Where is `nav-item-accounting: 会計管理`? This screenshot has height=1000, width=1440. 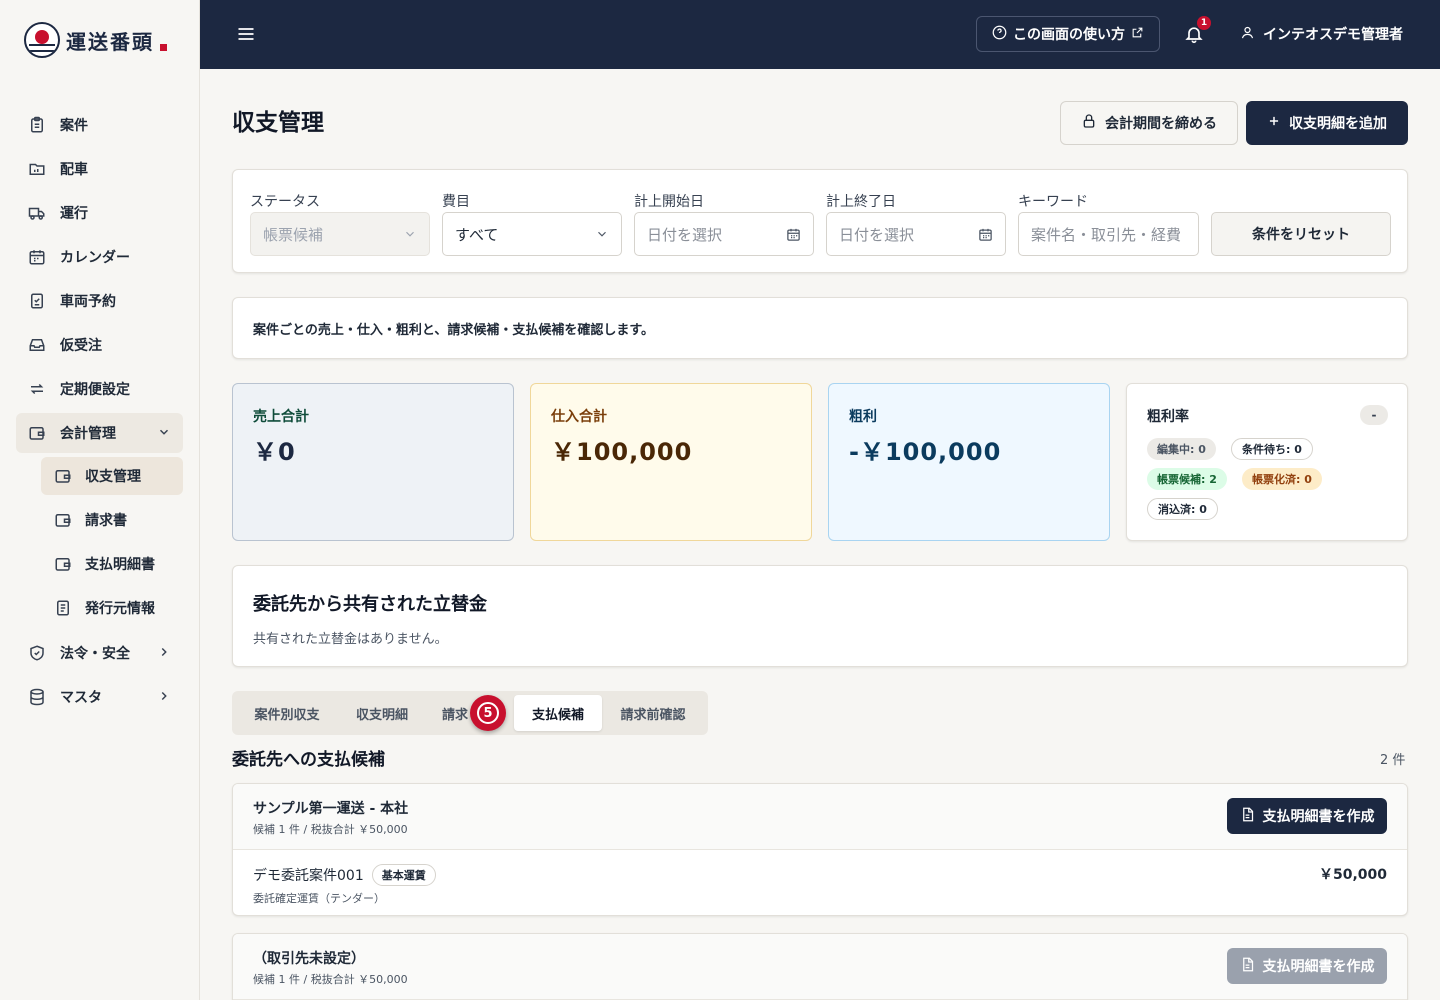
nav-item-accounting: 会計管理 is located at coordinates (99, 433).